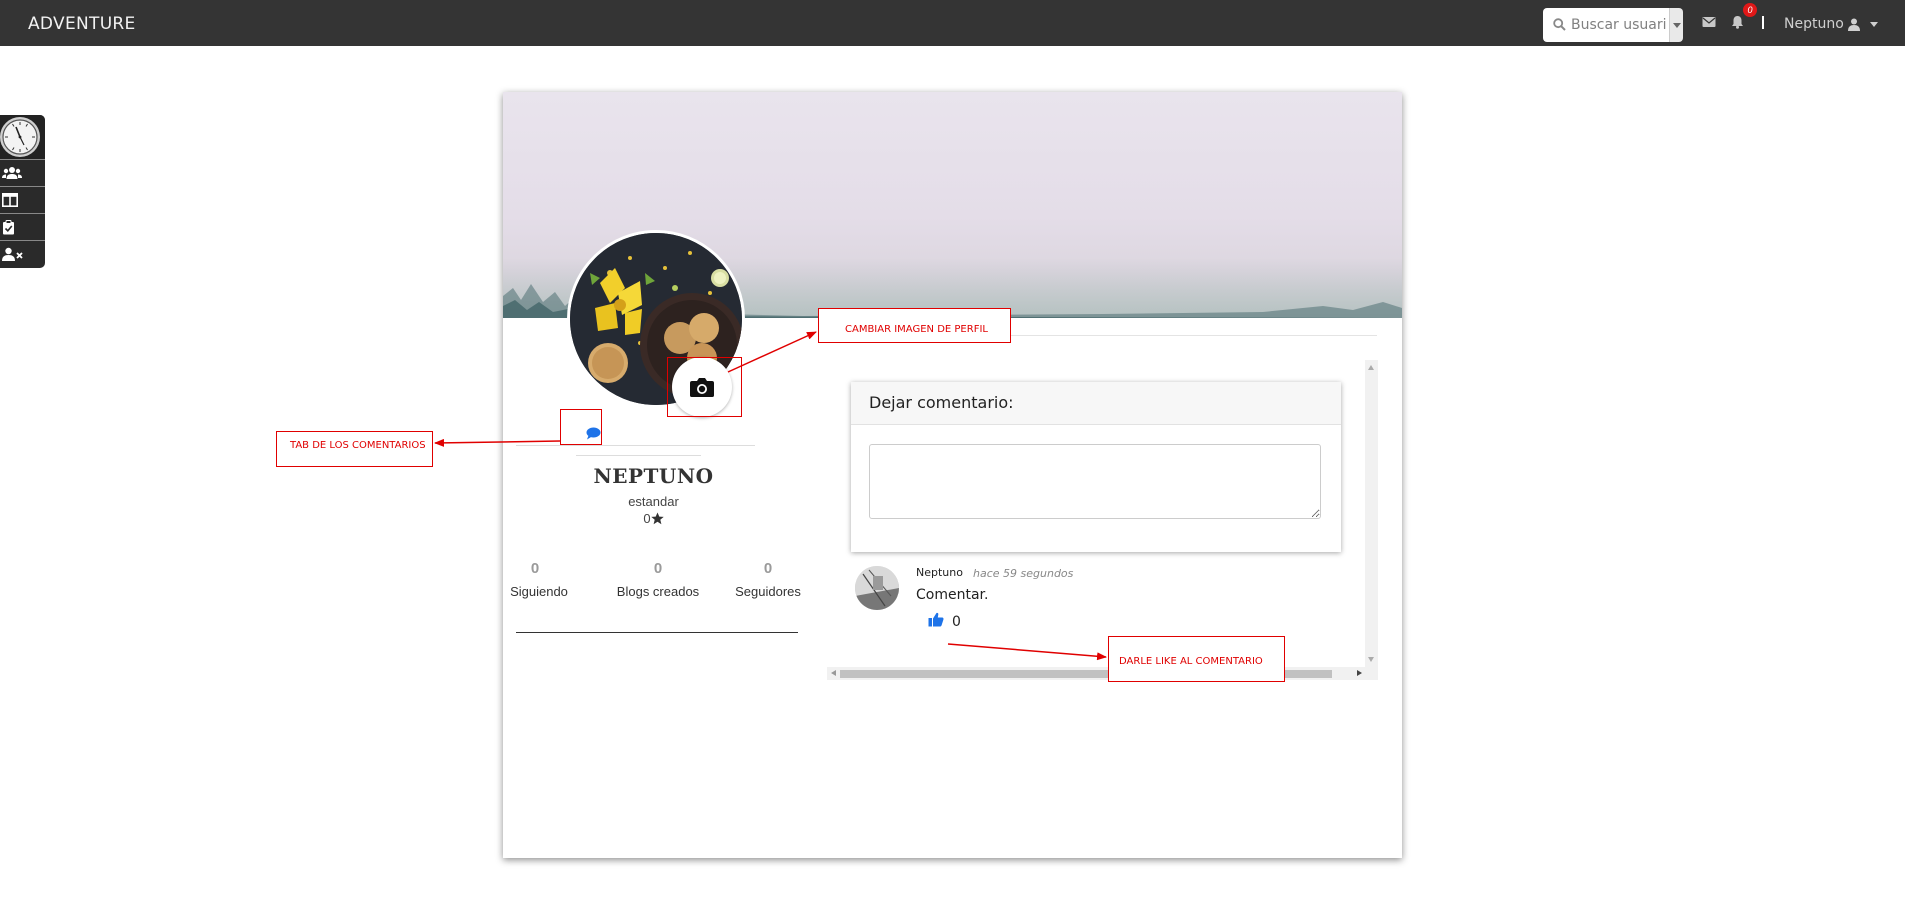 This screenshot has width=1916, height=906. I want to click on star-icon, so click(657, 518).